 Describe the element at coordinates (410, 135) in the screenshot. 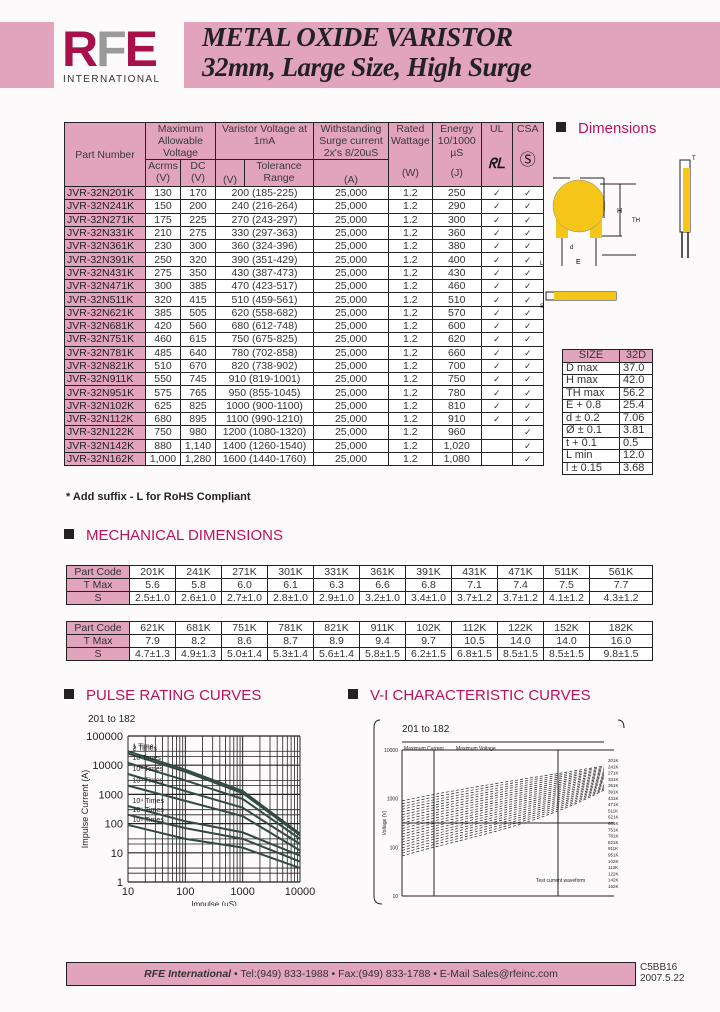

I see `header-wattage-label: Rated Wattage` at that location.